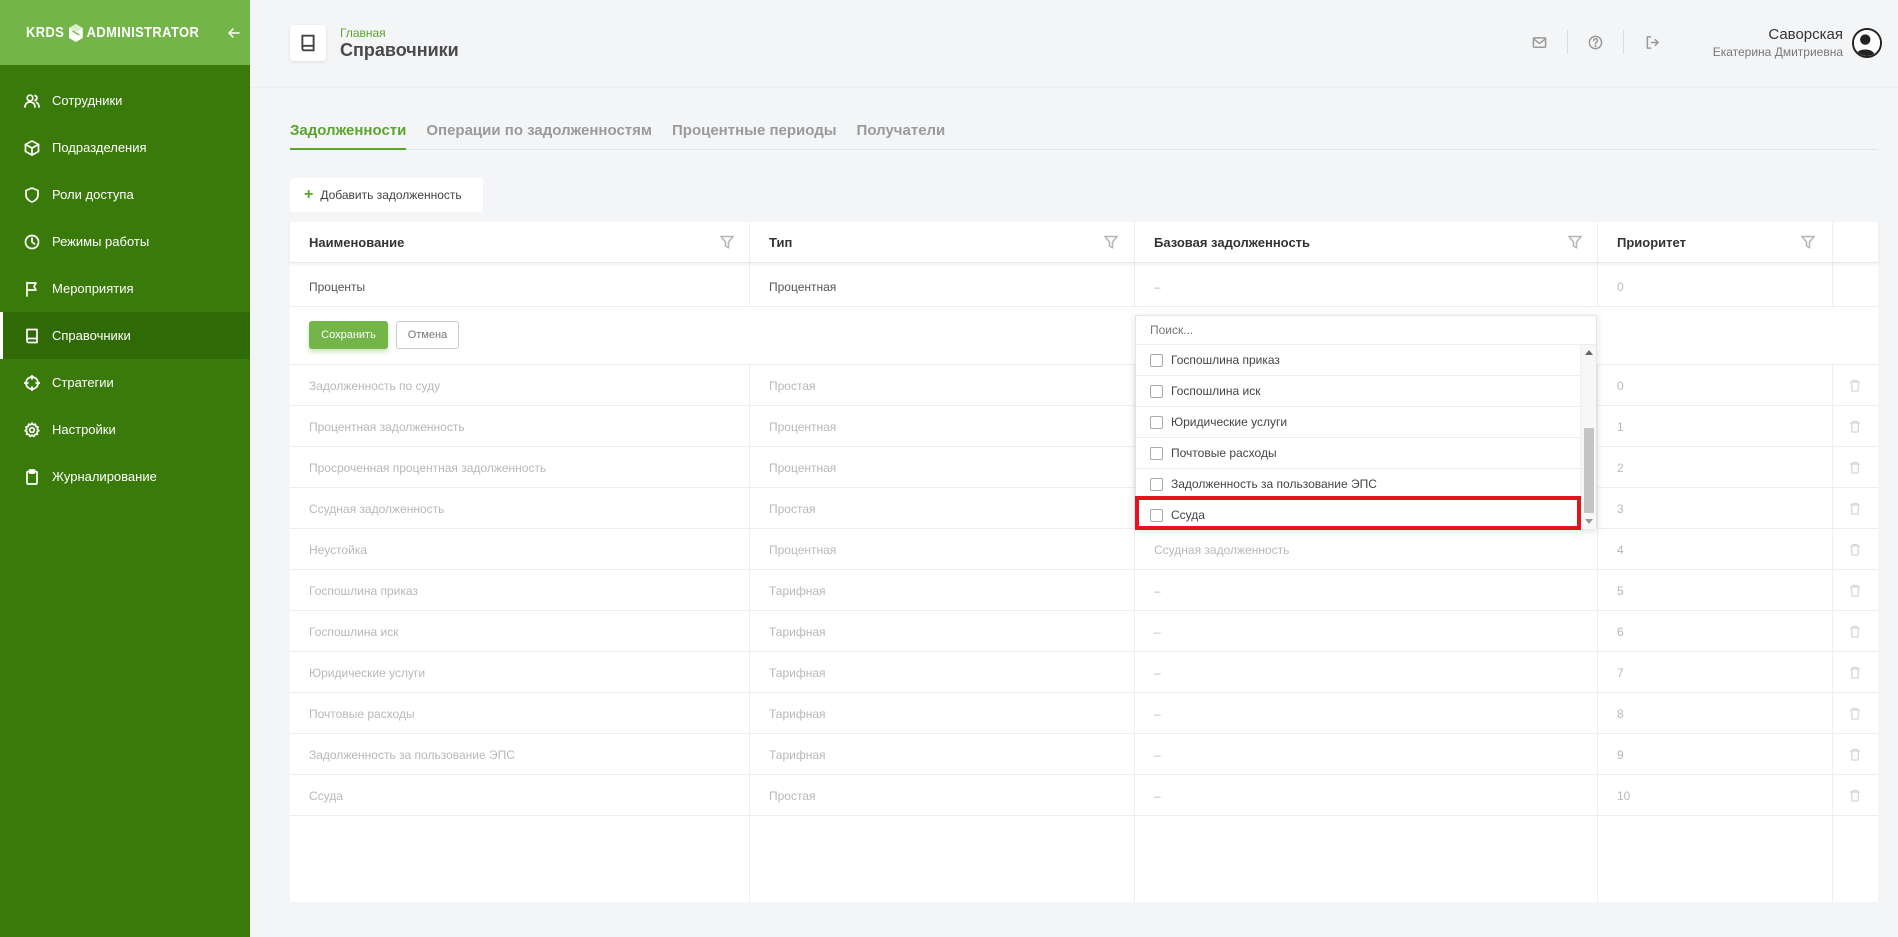  What do you see at coordinates (1084, 713) in the screenshot?
I see `table-row: Почтовые расходы Тарифная – 8` at bounding box center [1084, 713].